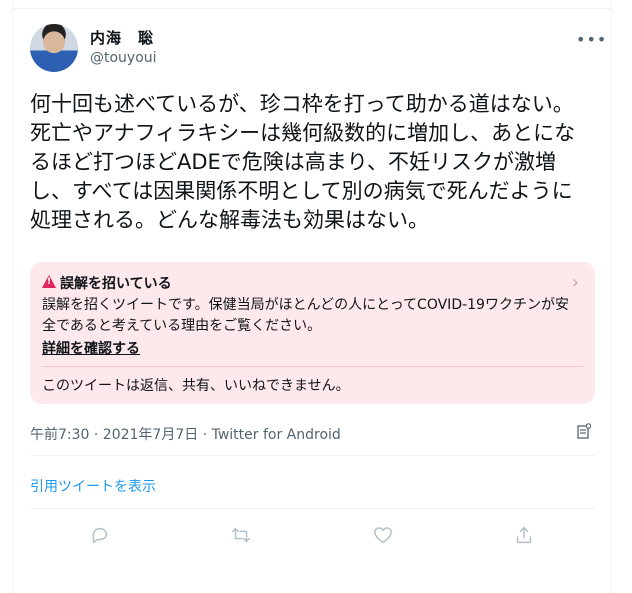 The width and height of the screenshot is (632, 593). What do you see at coordinates (91, 348) in the screenshot?
I see `learn-more-link: 詳細を確認する` at bounding box center [91, 348].